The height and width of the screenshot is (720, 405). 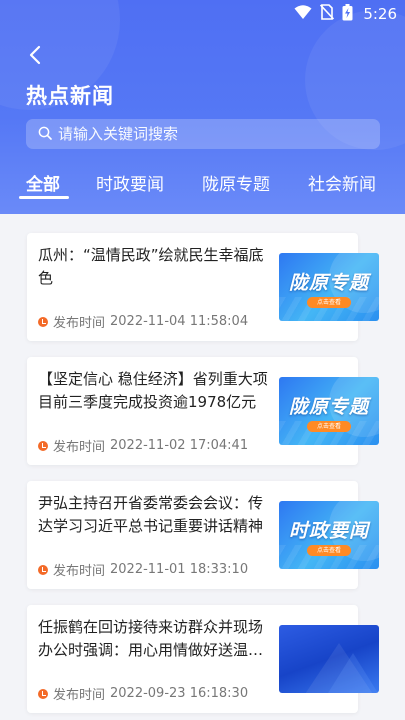 What do you see at coordinates (303, 14) in the screenshot?
I see `wifi-icon` at bounding box center [303, 14].